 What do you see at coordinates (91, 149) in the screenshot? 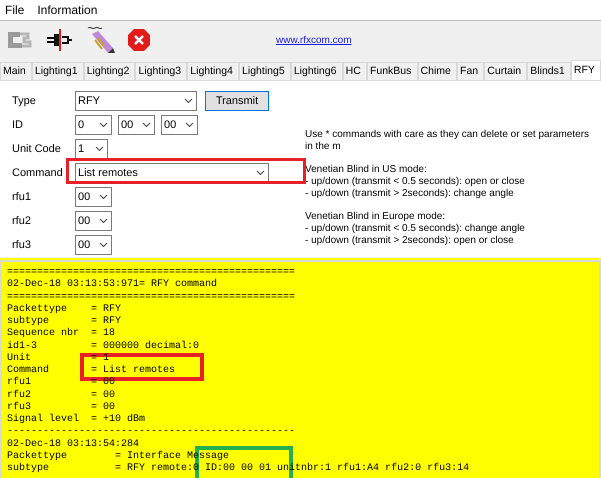
I see `dropdown: 1` at bounding box center [91, 149].